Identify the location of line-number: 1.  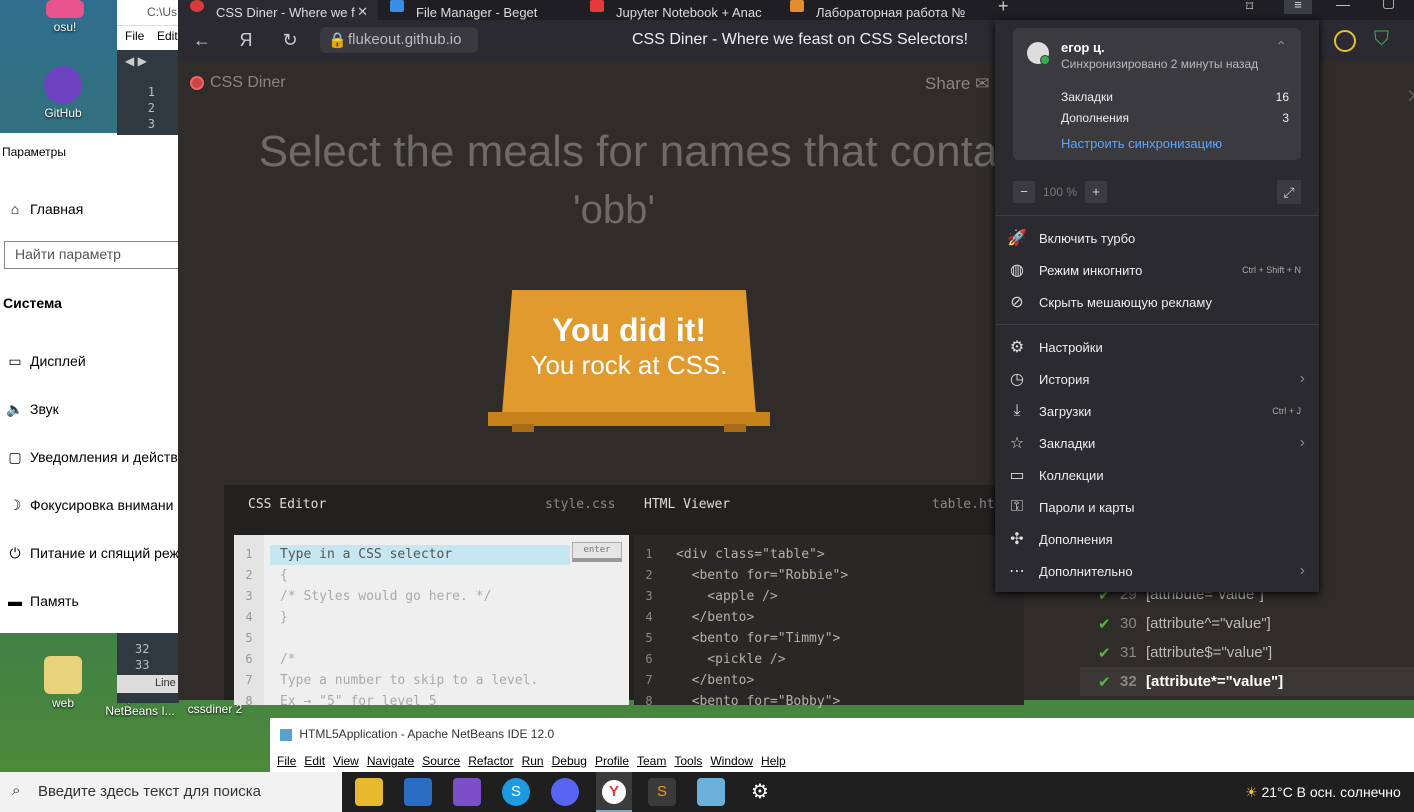
(249, 554).